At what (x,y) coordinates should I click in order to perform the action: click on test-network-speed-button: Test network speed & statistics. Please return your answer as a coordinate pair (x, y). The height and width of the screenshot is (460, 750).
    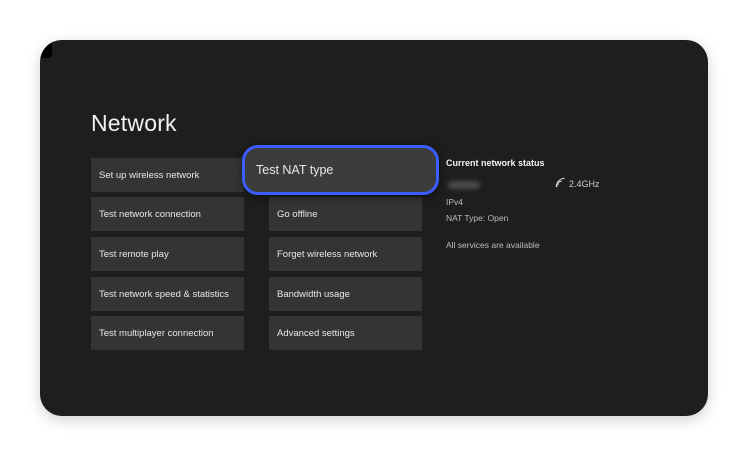
    Looking at the image, I should click on (167, 294).